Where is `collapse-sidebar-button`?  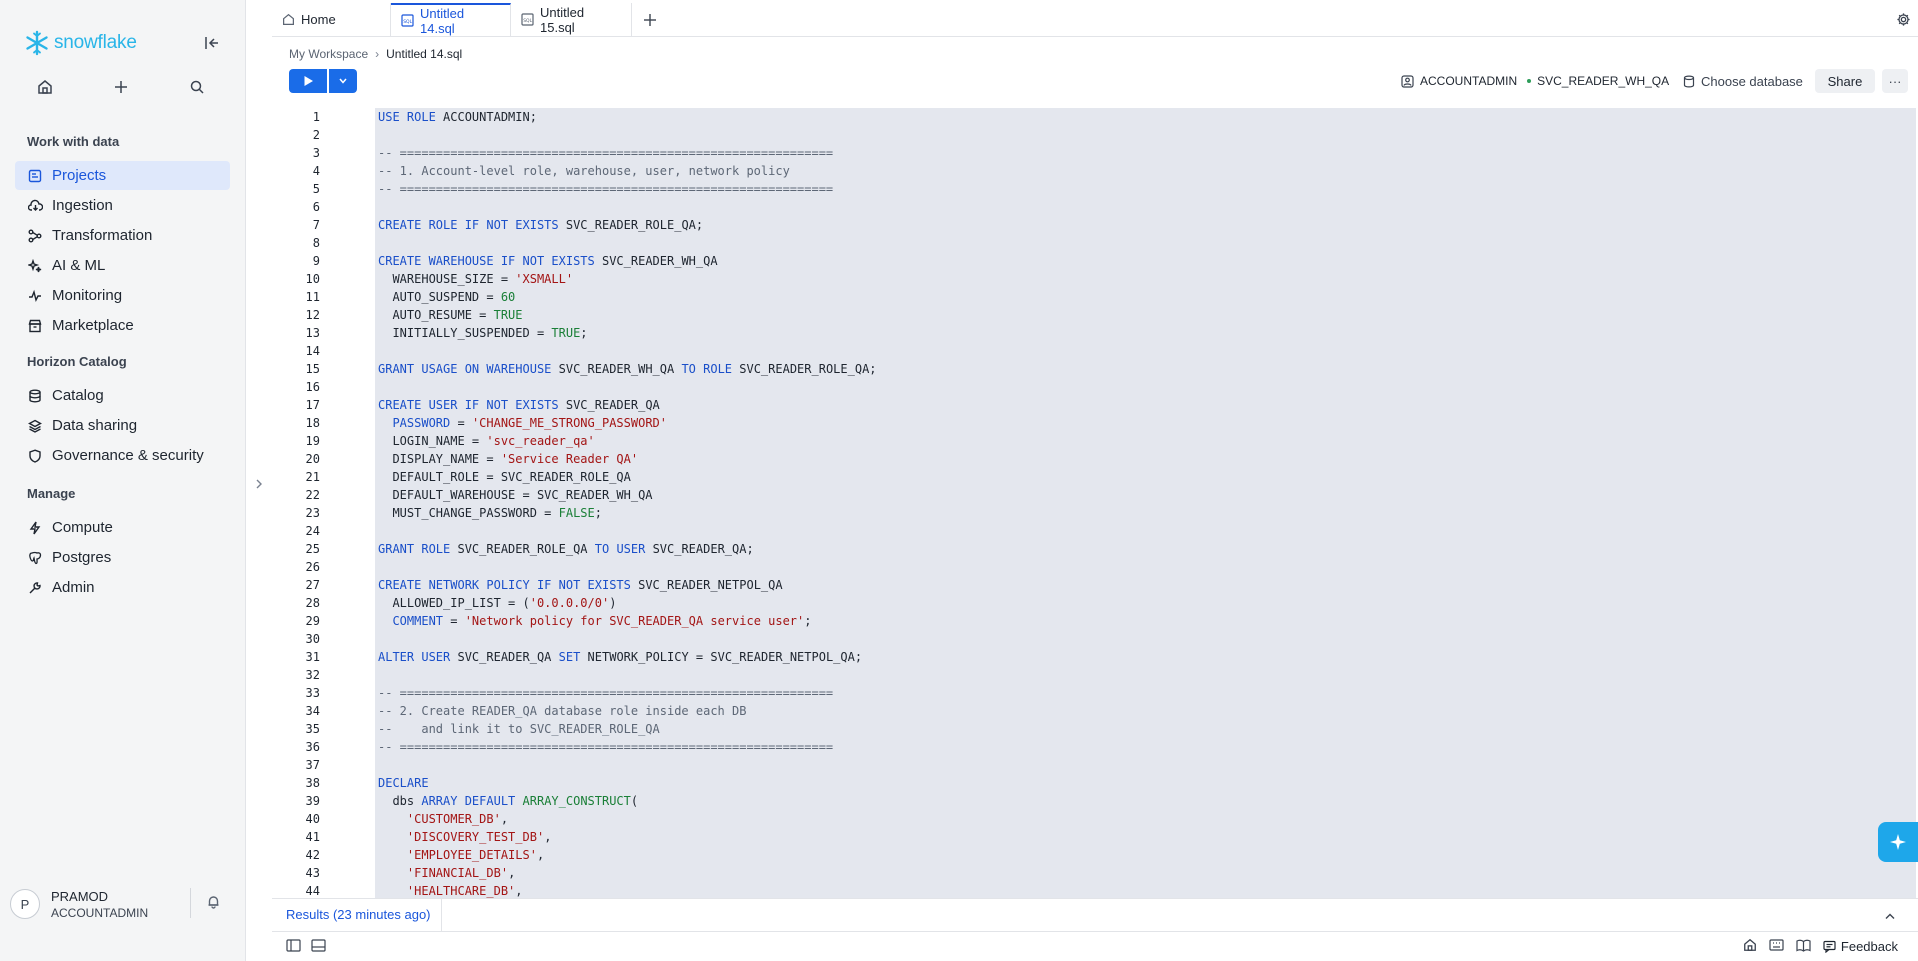 collapse-sidebar-button is located at coordinates (212, 43).